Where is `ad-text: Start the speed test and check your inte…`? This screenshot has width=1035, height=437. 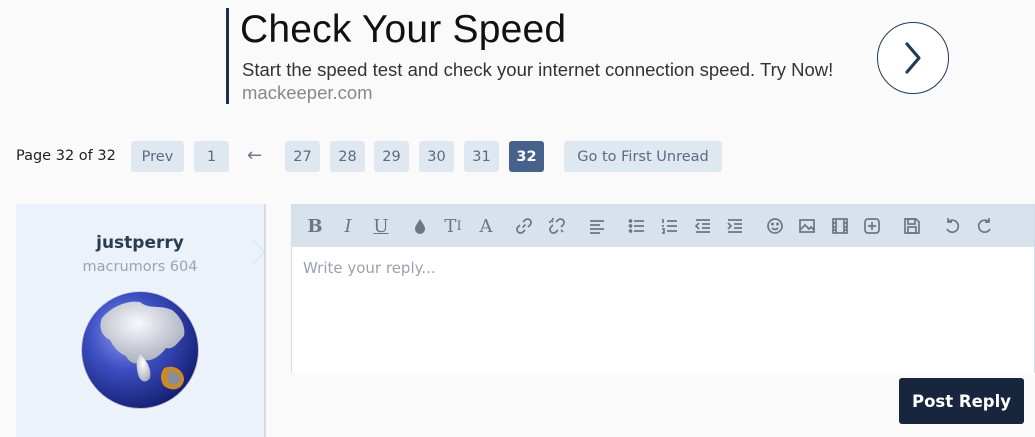 ad-text: Start the speed test and check your inte… is located at coordinates (547, 81).